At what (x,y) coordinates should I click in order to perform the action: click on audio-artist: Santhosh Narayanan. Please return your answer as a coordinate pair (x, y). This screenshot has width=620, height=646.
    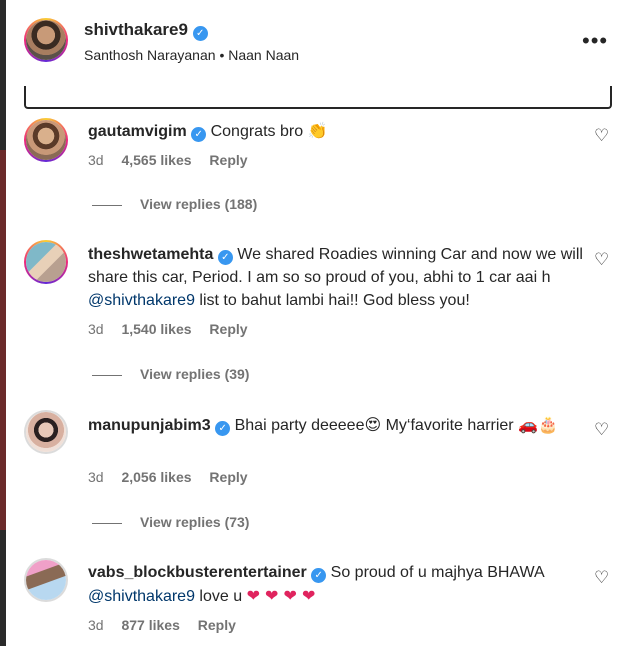
    Looking at the image, I should click on (150, 55).